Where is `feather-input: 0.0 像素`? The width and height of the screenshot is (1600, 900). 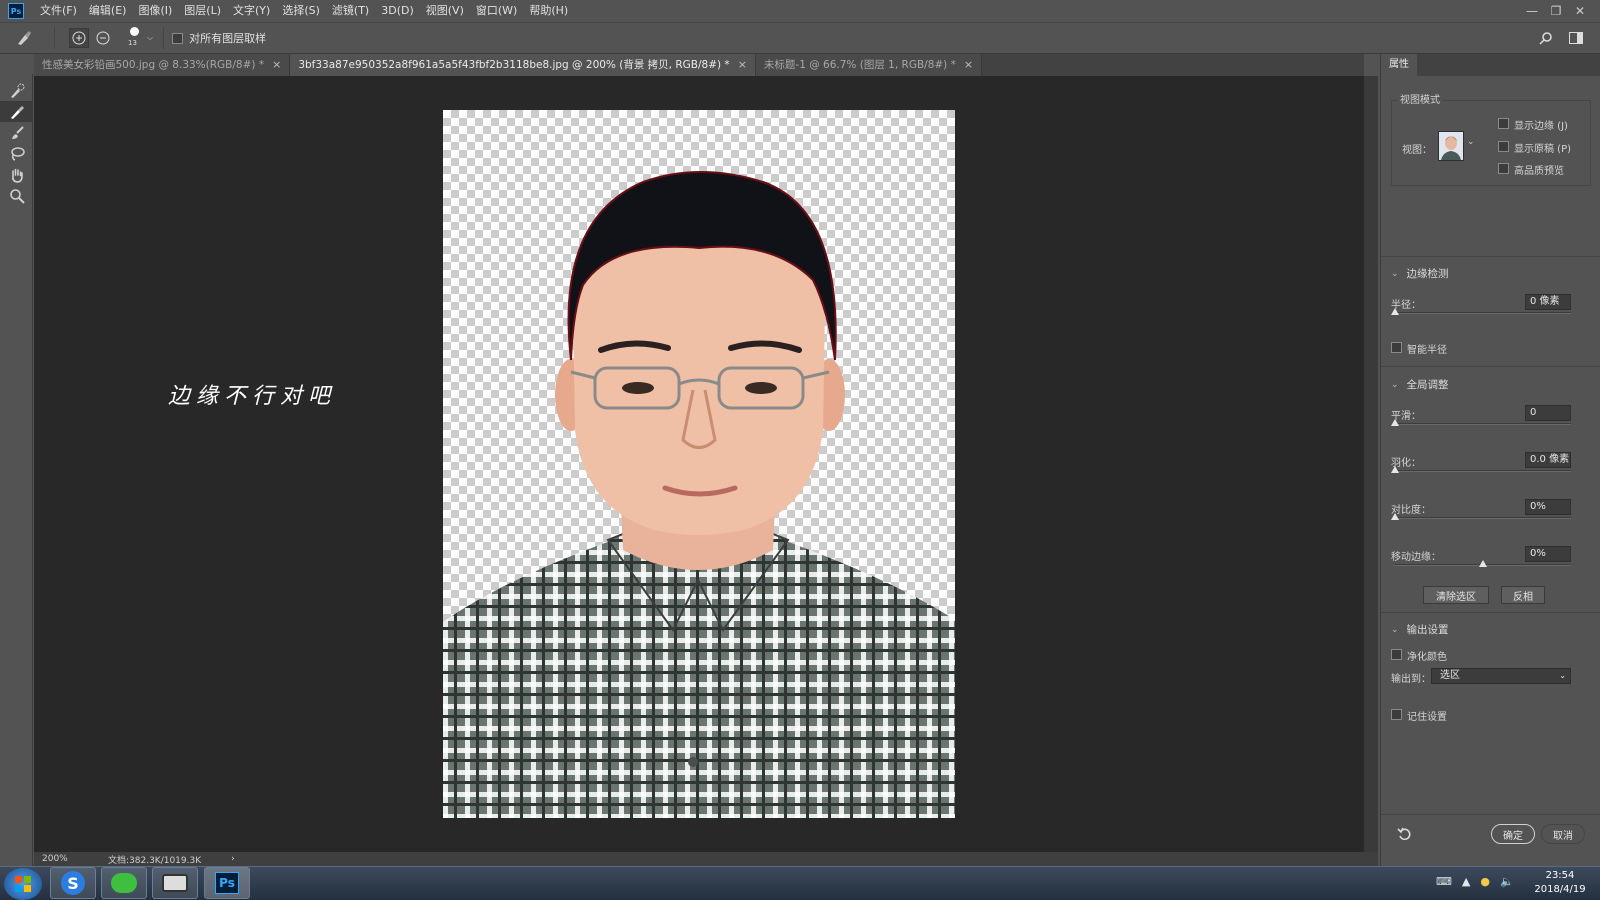 feather-input: 0.0 像素 is located at coordinates (1548, 460).